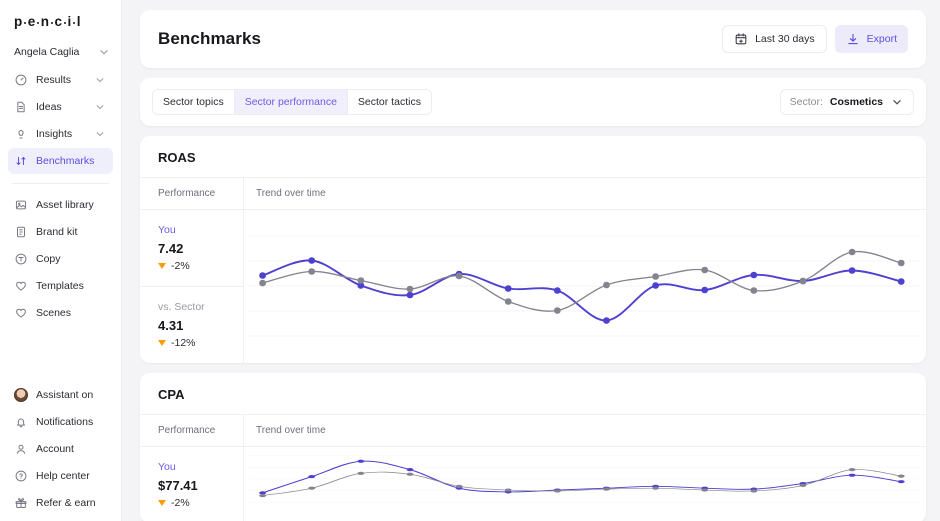 The height and width of the screenshot is (521, 940). What do you see at coordinates (60, 205) in the screenshot?
I see `sidebar-item-asset-library: Asset library` at bounding box center [60, 205].